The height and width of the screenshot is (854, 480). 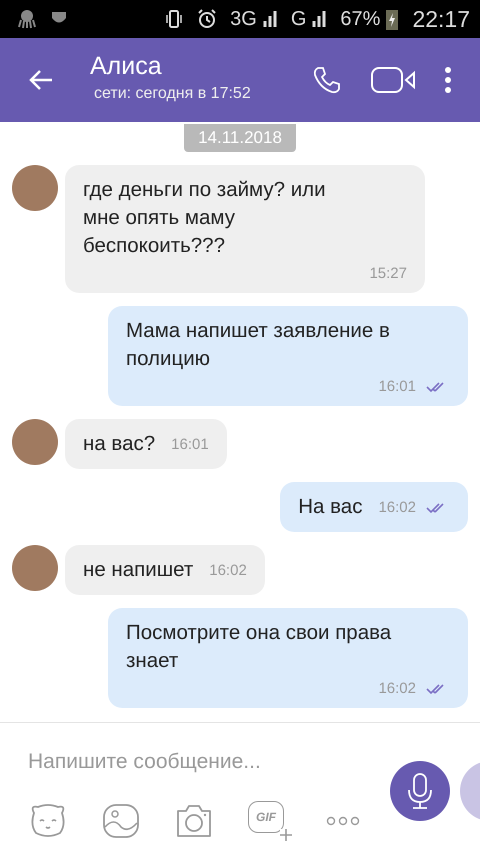 What do you see at coordinates (27, 19) in the screenshot?
I see `octopus-icon` at bounding box center [27, 19].